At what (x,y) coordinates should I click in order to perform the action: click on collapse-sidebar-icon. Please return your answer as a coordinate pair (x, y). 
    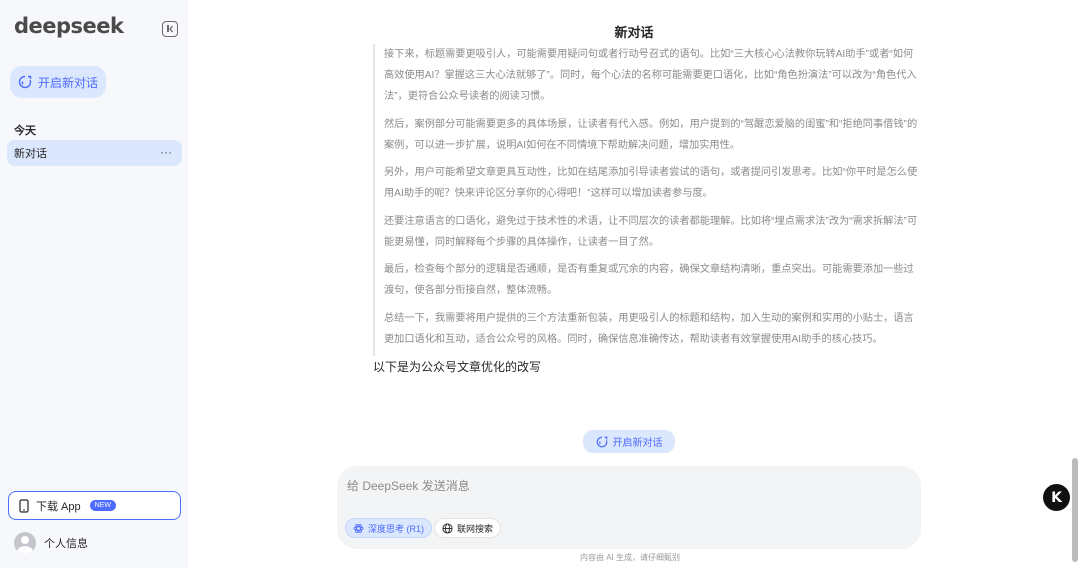
    Looking at the image, I should click on (170, 29).